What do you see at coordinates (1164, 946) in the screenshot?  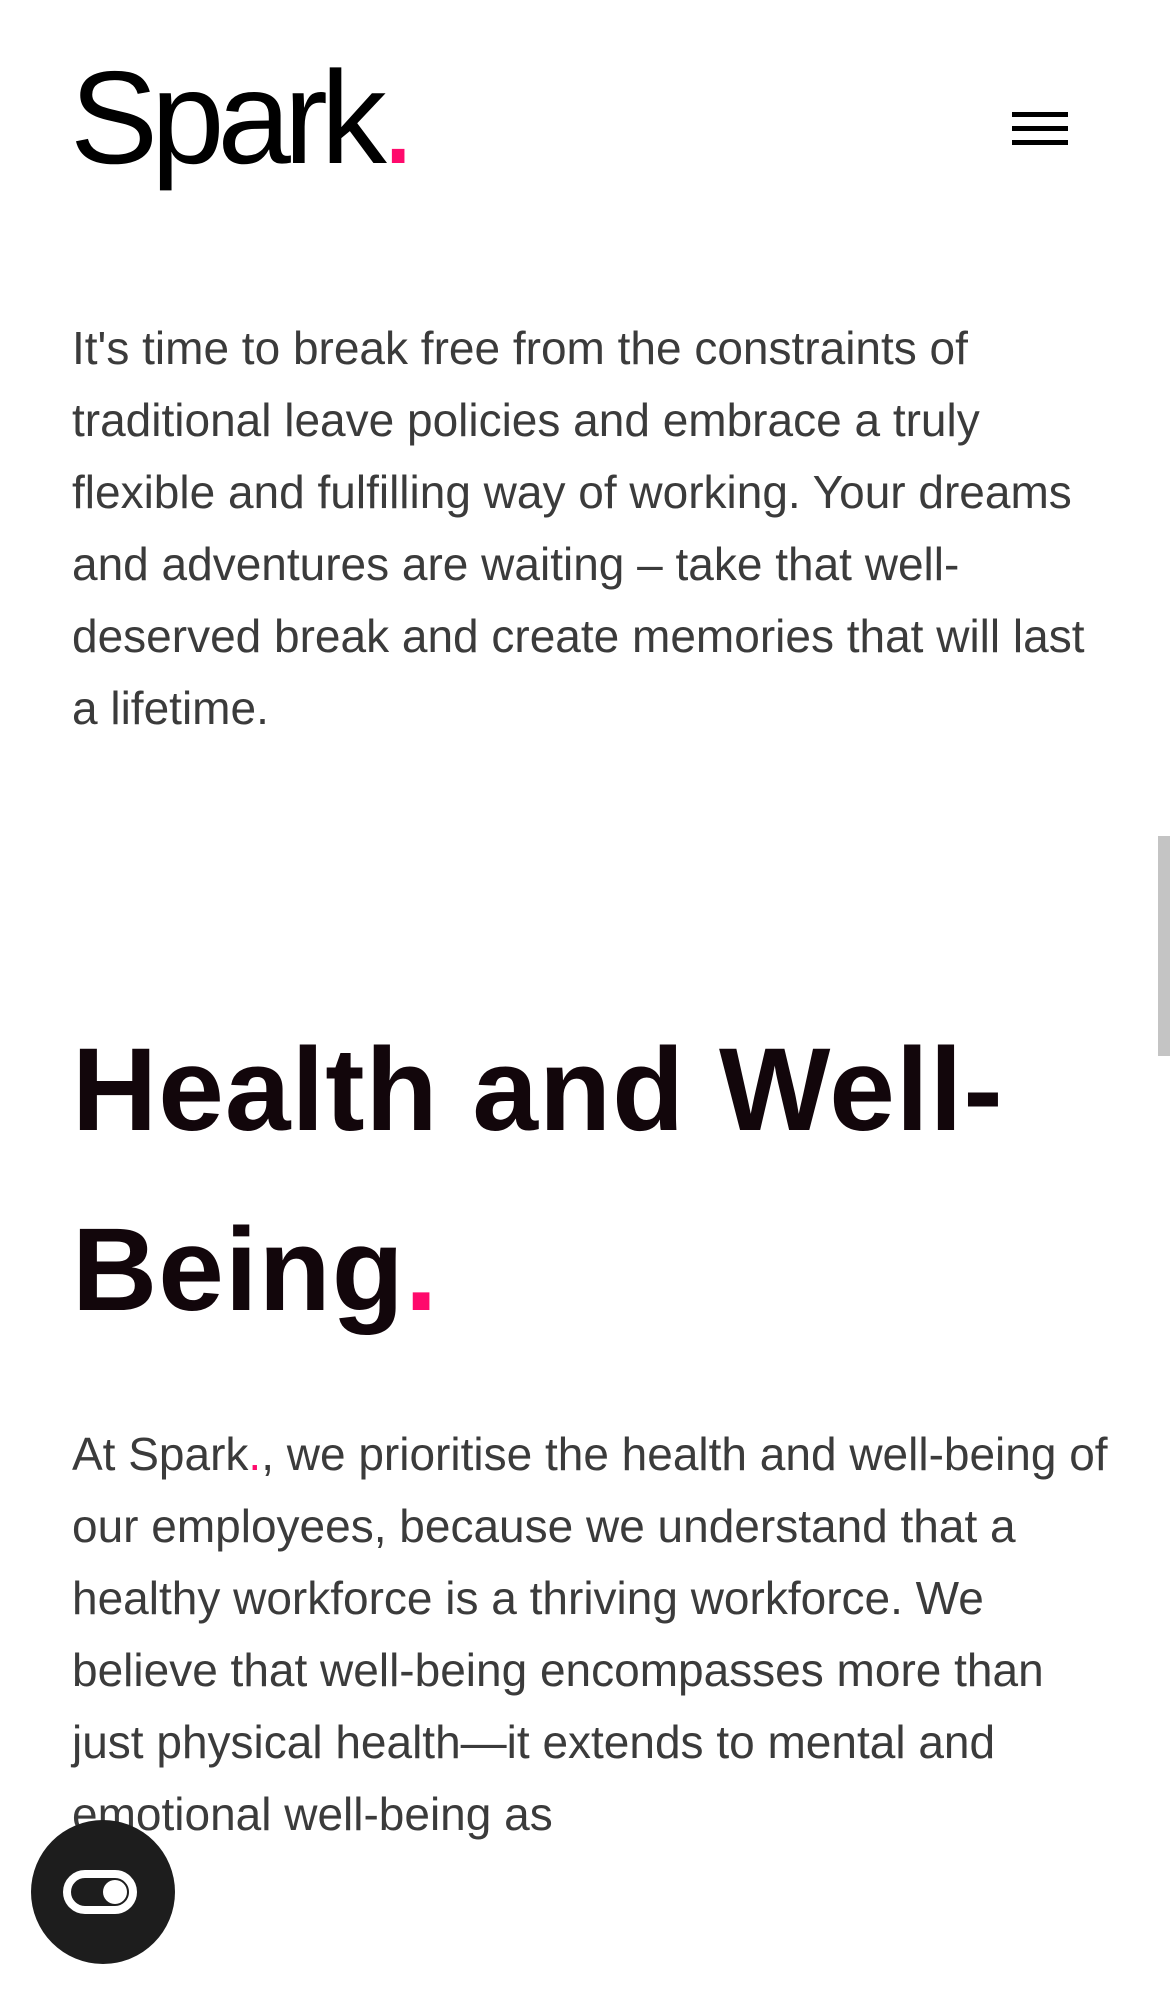 I see `scrollbar-thumb` at bounding box center [1164, 946].